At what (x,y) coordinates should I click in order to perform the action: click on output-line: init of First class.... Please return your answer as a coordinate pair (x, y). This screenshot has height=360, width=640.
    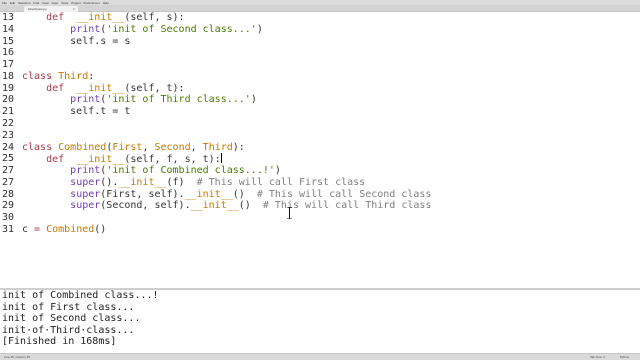
    Looking at the image, I should click on (68, 307).